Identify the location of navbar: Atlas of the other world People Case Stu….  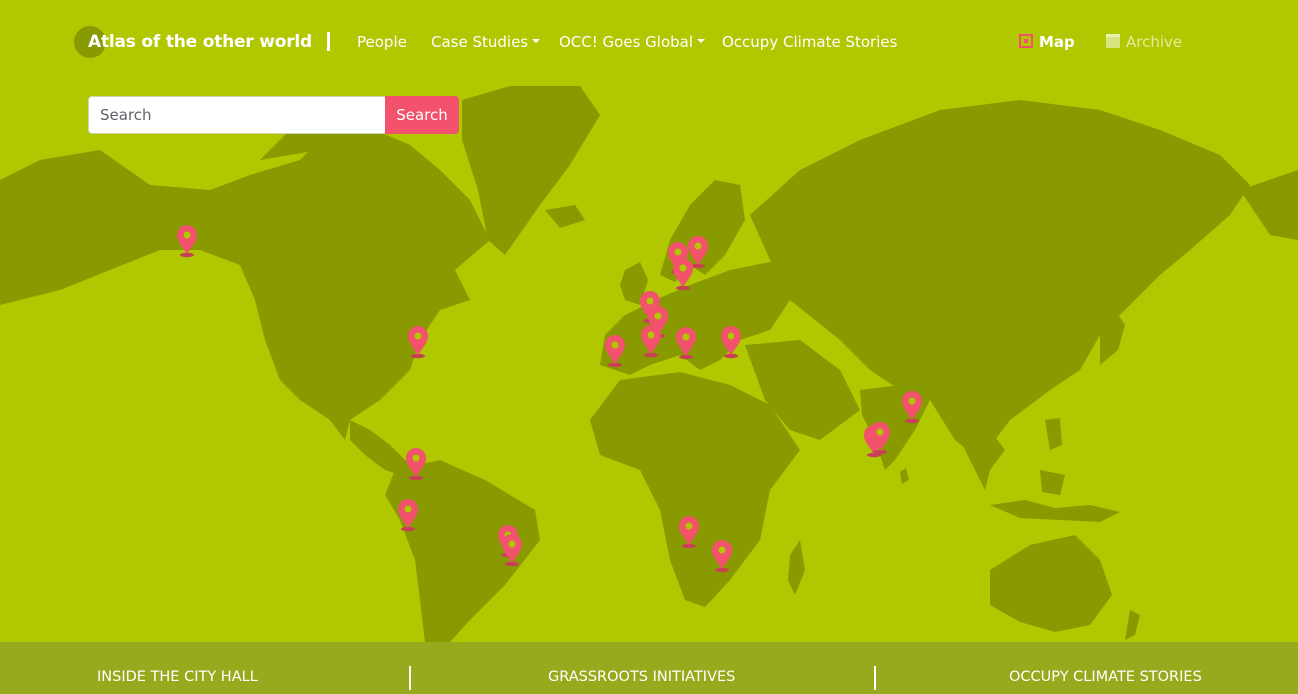
(649, 42).